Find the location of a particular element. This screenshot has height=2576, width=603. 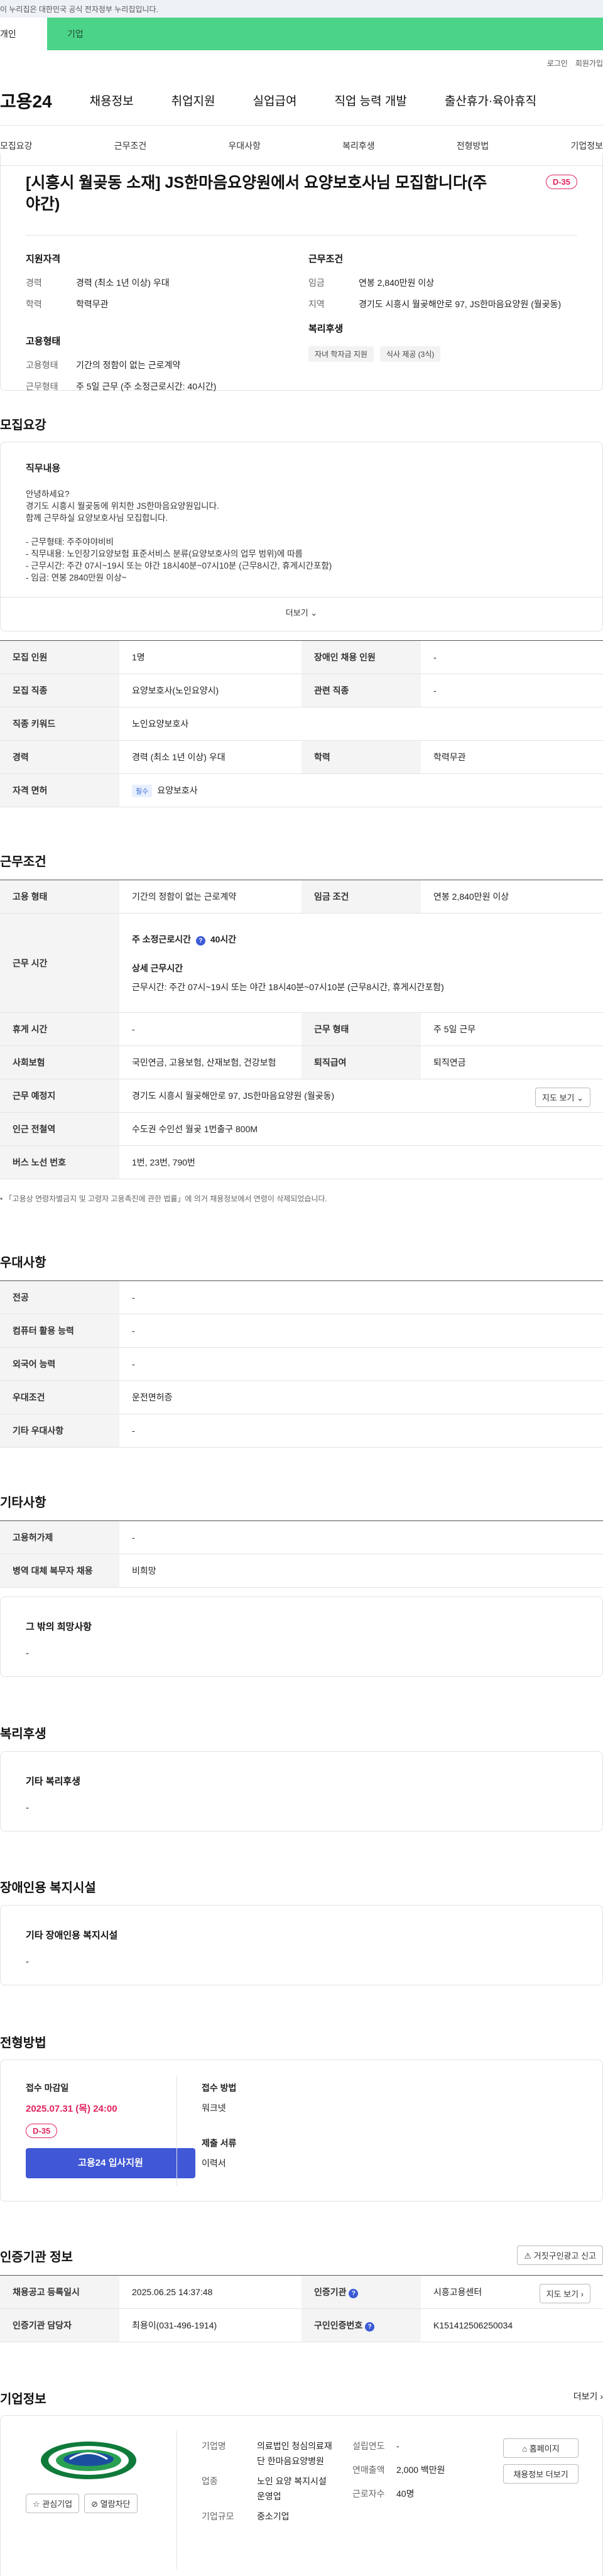

report-label: 거짓구인광고 신고 is located at coordinates (565, 2256).